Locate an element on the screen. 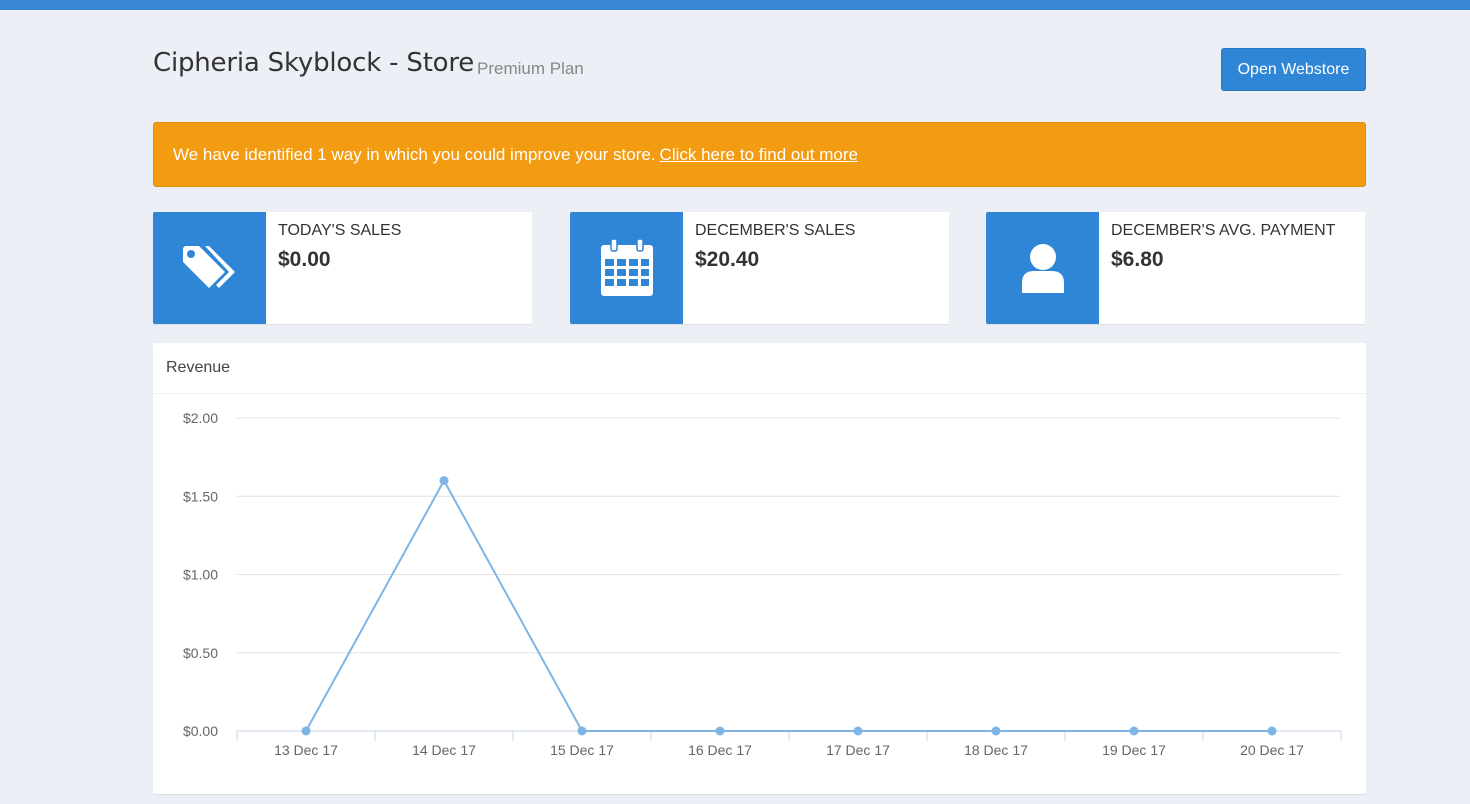  stat-value: $6.80 is located at coordinates (1137, 259).